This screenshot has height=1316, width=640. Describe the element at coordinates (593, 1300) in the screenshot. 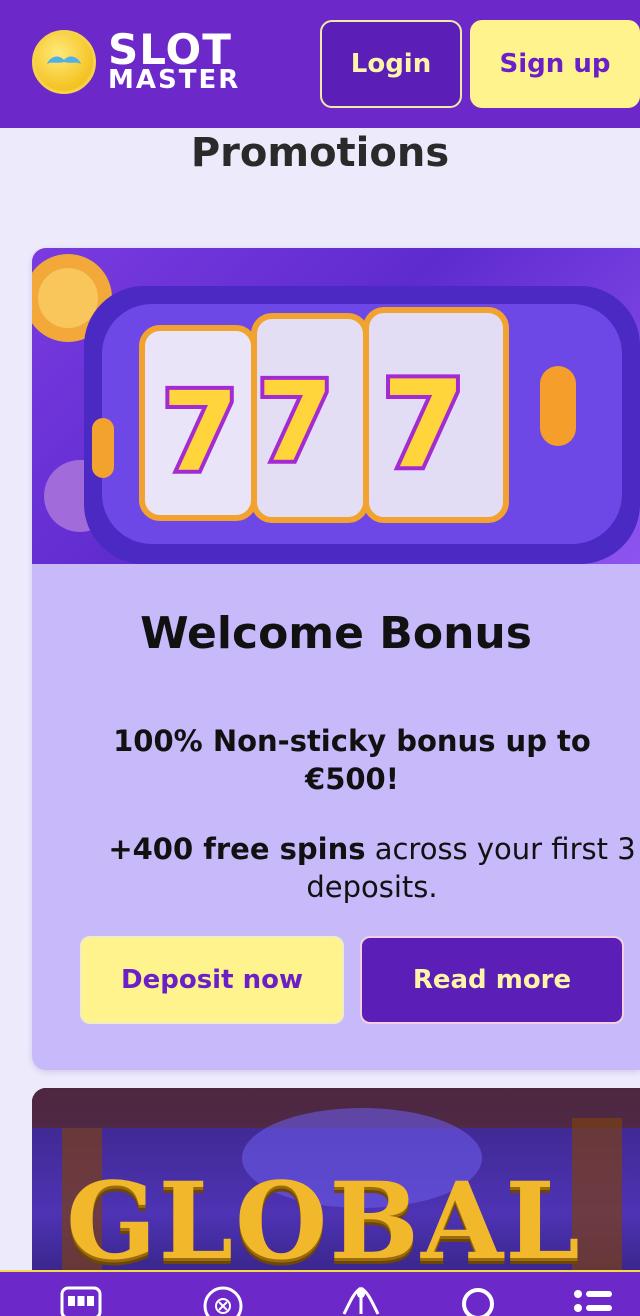

I see `menu-icon` at that location.